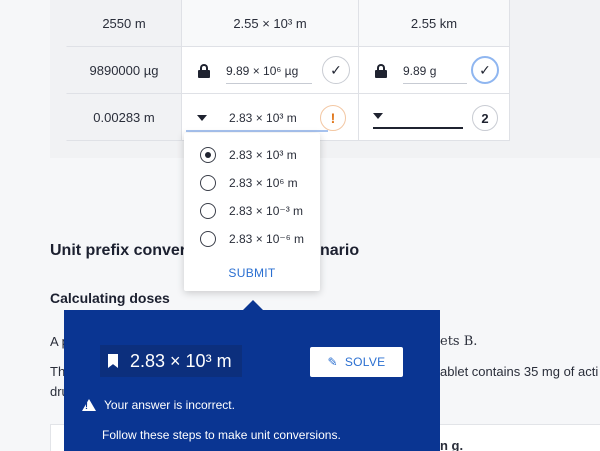 Image resolution: width=600 pixels, height=451 pixels. I want to click on section-heading-tail: nario, so click(340, 250).